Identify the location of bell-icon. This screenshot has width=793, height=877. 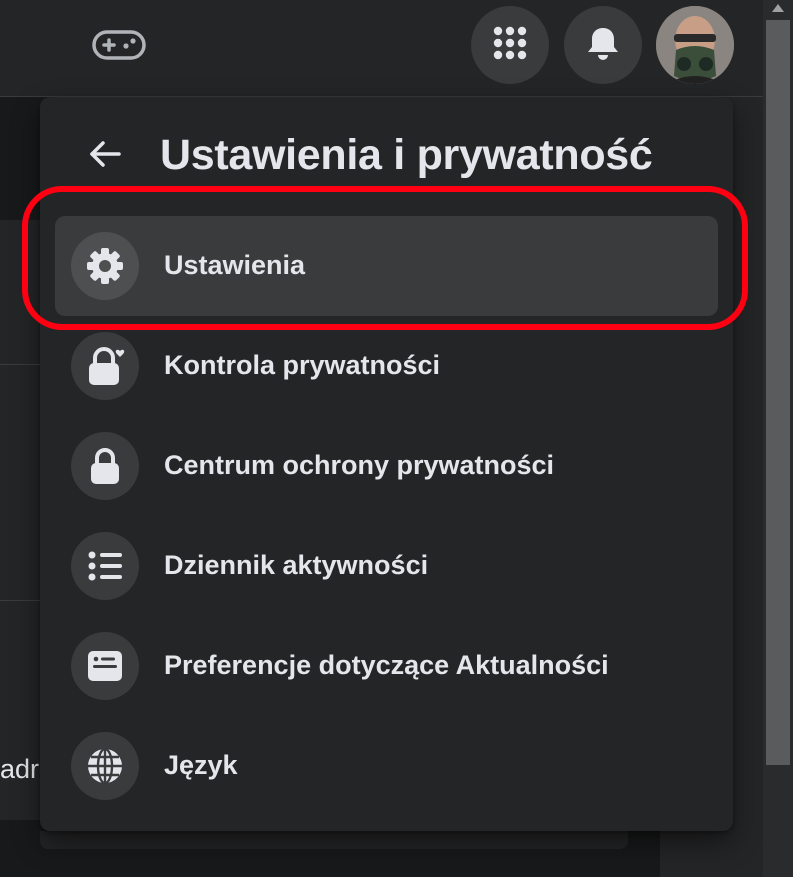
(603, 45).